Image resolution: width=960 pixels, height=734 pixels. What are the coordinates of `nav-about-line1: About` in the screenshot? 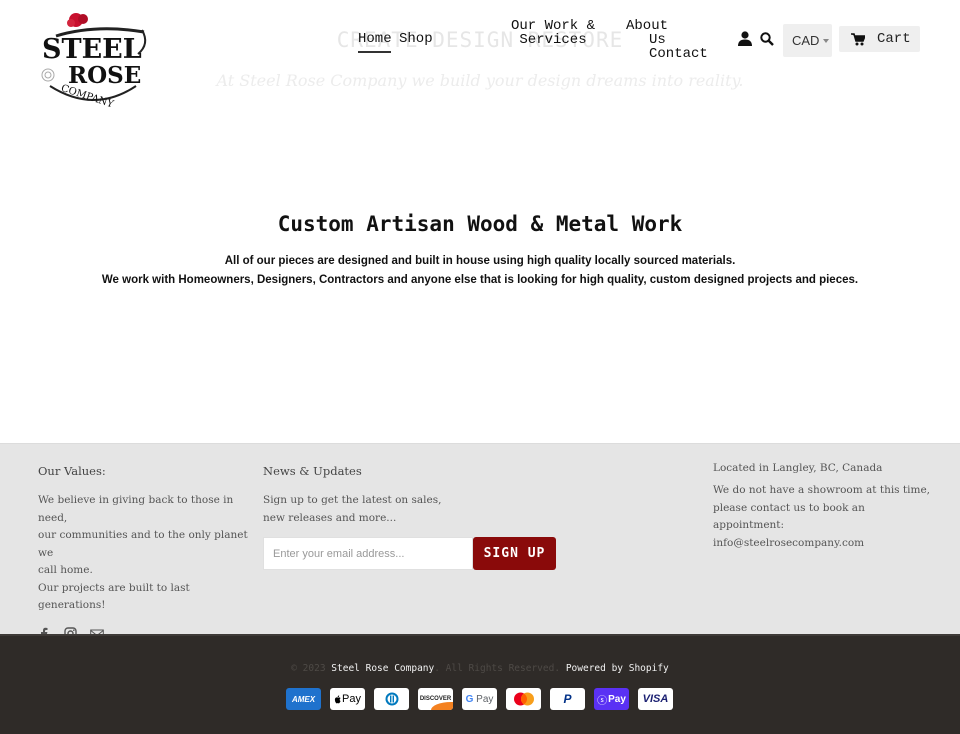 It's located at (647, 26).